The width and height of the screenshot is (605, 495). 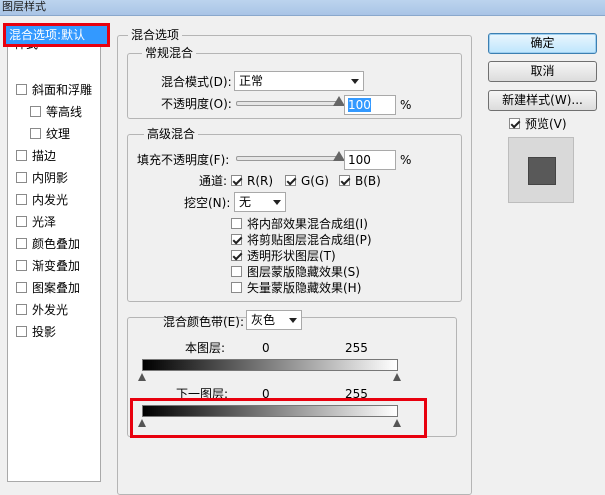 What do you see at coordinates (62, 90) in the screenshot?
I see `style-item-label: 斜面和浮雕` at bounding box center [62, 90].